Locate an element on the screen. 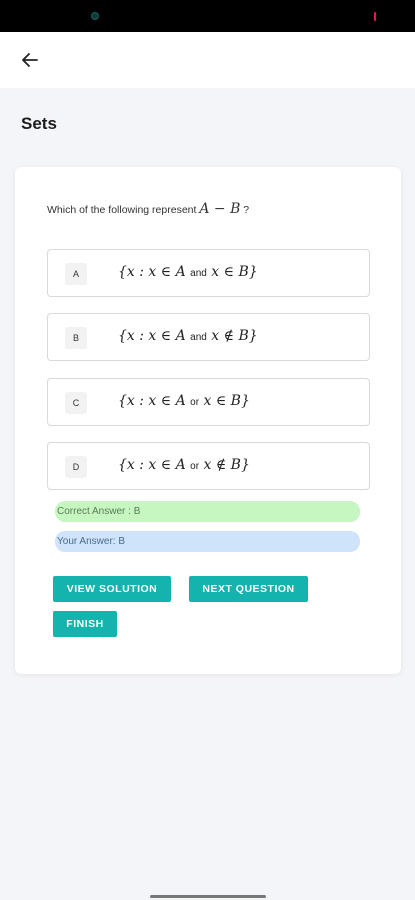 The image size is (415, 900). option-text: {x : x ∈ A and x ∈ B} is located at coordinates (188, 272).